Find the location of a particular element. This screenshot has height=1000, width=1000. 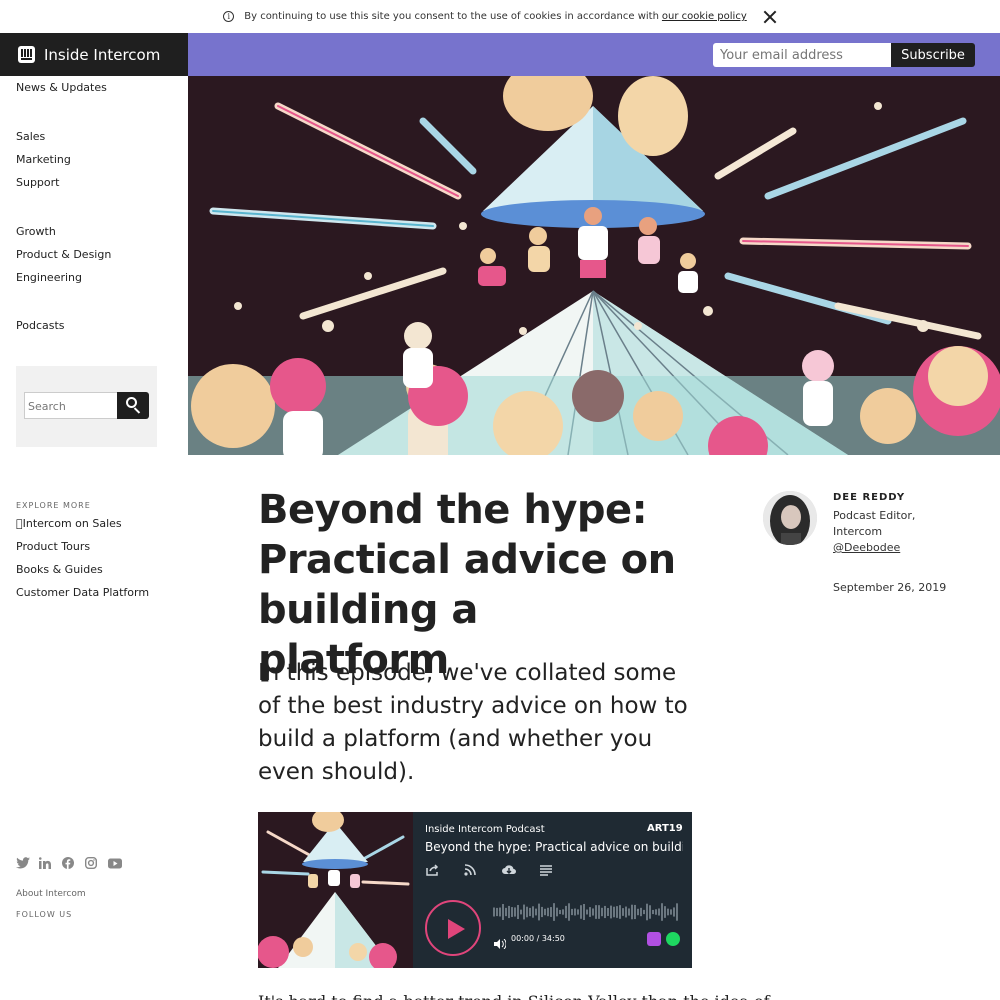

explore-item-product-tours: Product Tours is located at coordinates (53, 546).